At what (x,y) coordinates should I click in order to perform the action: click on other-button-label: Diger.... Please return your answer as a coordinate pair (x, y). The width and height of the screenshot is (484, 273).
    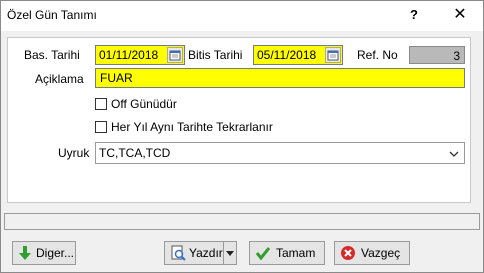
    Looking at the image, I should click on (55, 253).